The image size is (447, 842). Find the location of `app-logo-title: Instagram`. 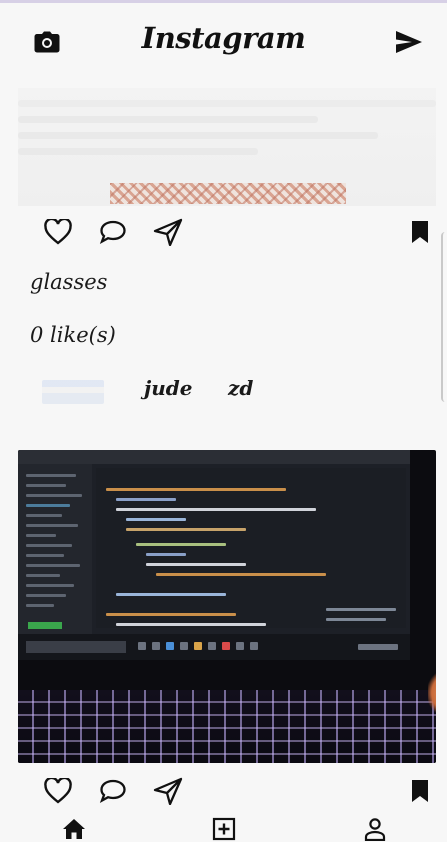

app-logo-title: Instagram is located at coordinates (223, 38).